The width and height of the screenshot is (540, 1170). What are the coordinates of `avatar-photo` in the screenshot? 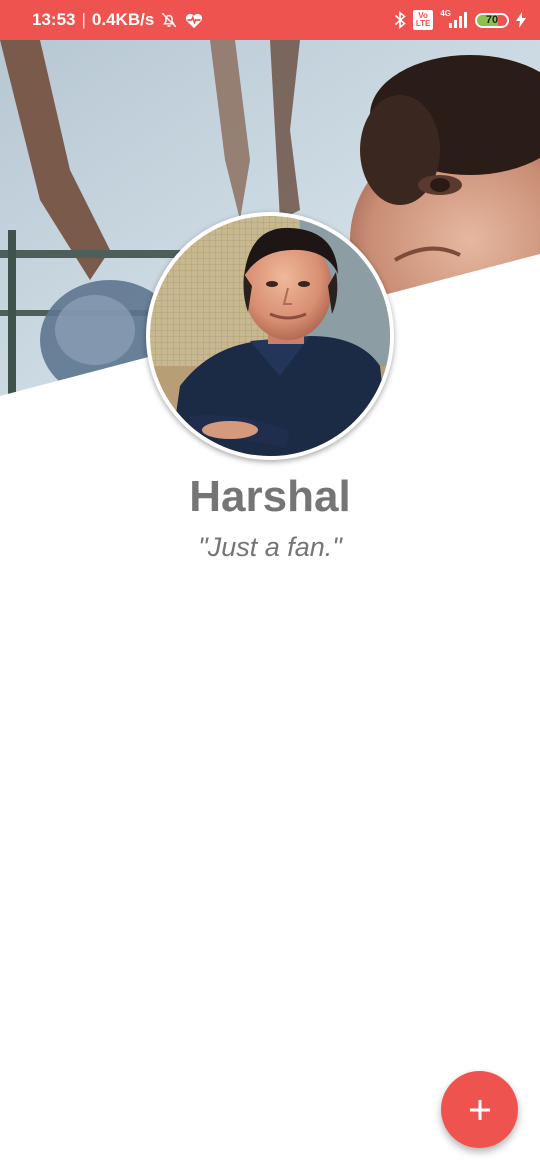 It's located at (270, 336).